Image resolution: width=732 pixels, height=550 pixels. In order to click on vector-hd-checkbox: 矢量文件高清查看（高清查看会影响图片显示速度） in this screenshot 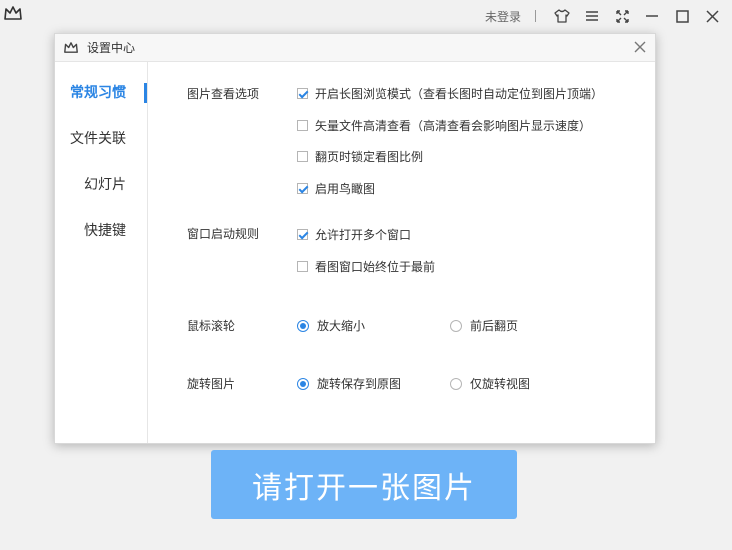, I will do `click(444, 125)`.